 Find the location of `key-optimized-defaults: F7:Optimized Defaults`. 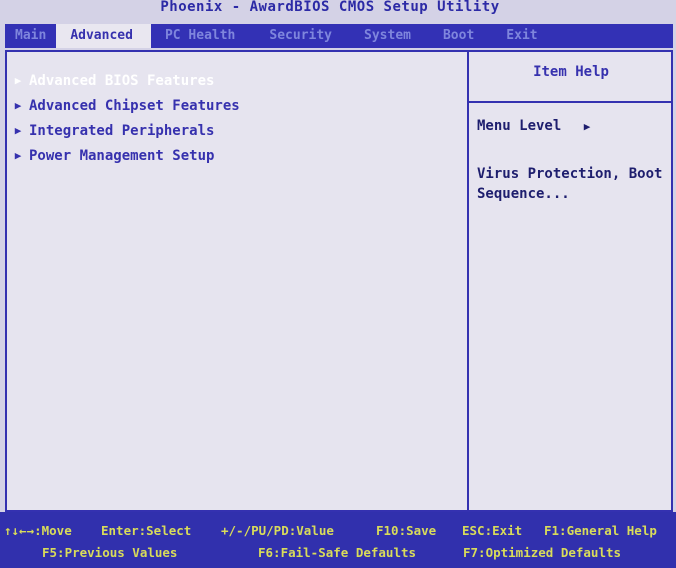

key-optimized-defaults: F7:Optimized Defaults is located at coordinates (542, 552).